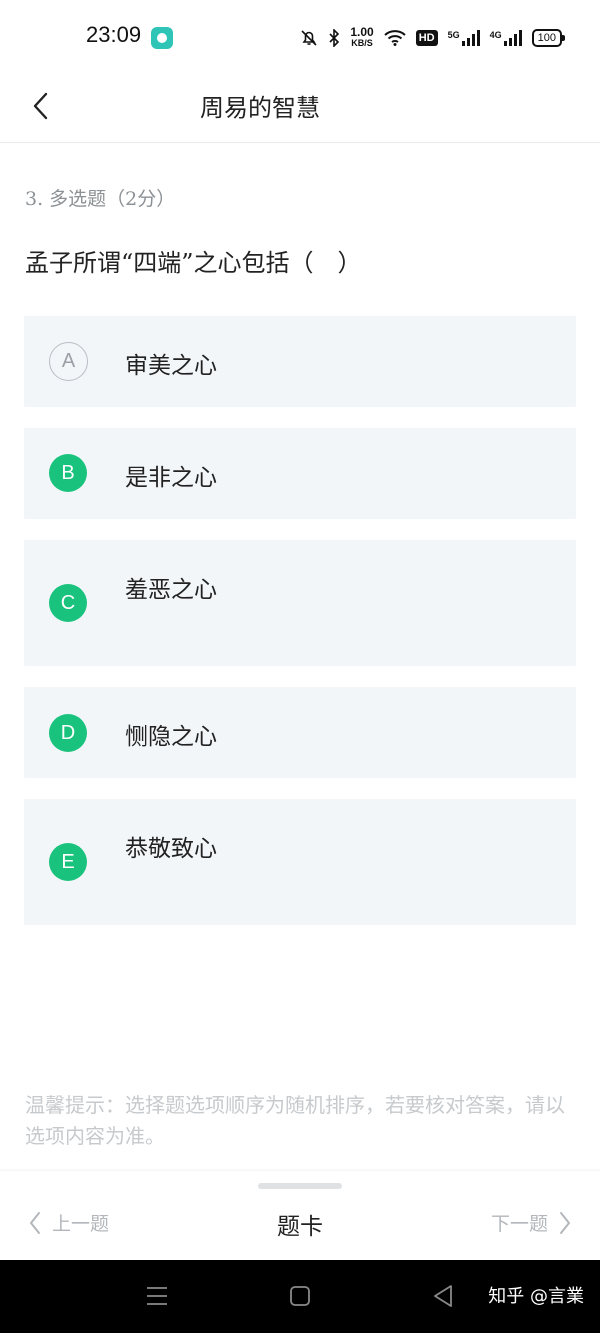 This screenshot has width=600, height=1333. Describe the element at coordinates (565, 1222) in the screenshot. I see `chevron-right-icon` at that location.